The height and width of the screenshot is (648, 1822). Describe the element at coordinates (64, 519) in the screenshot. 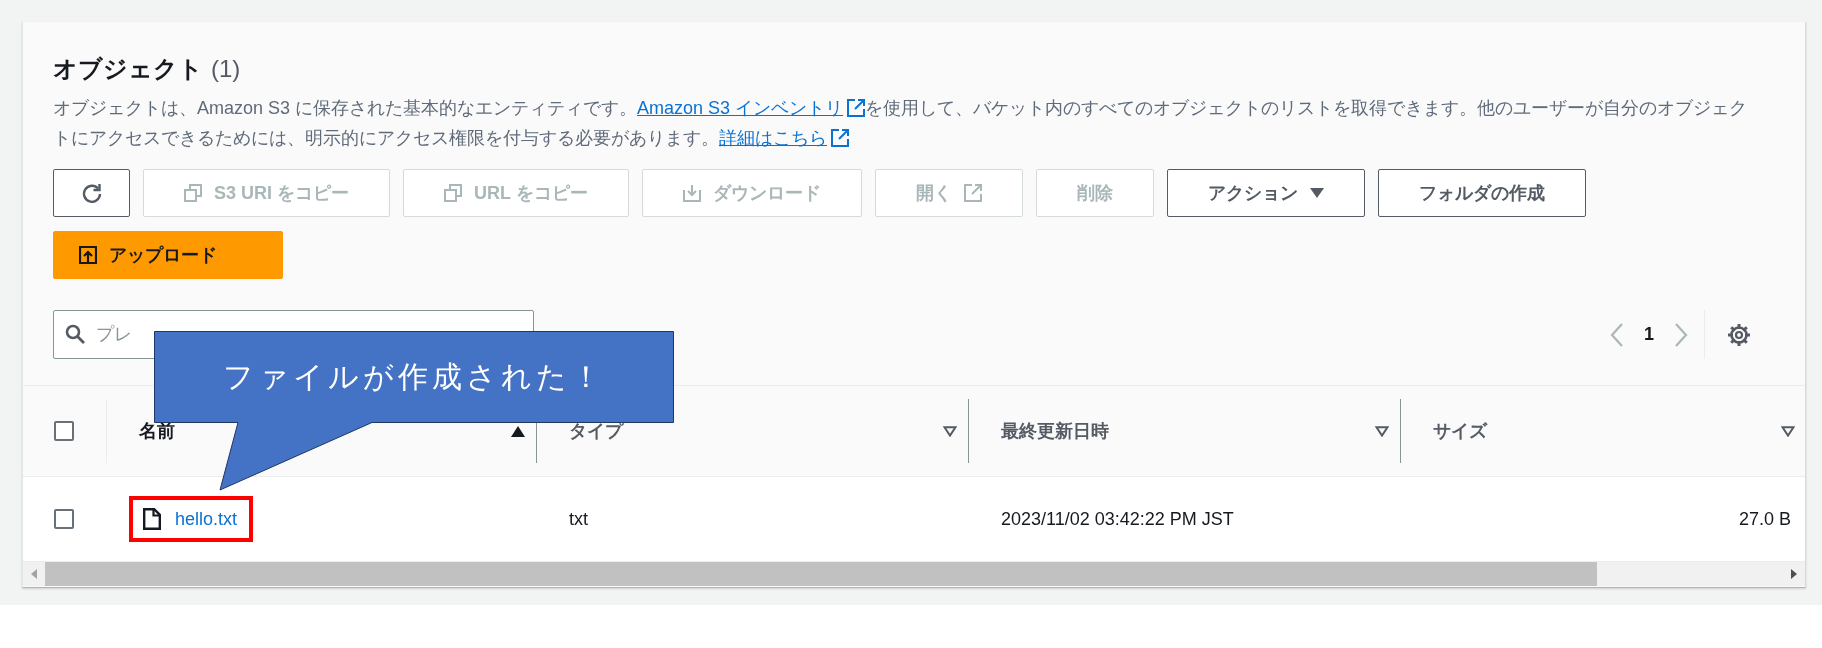

I see `row-checkbox` at that location.